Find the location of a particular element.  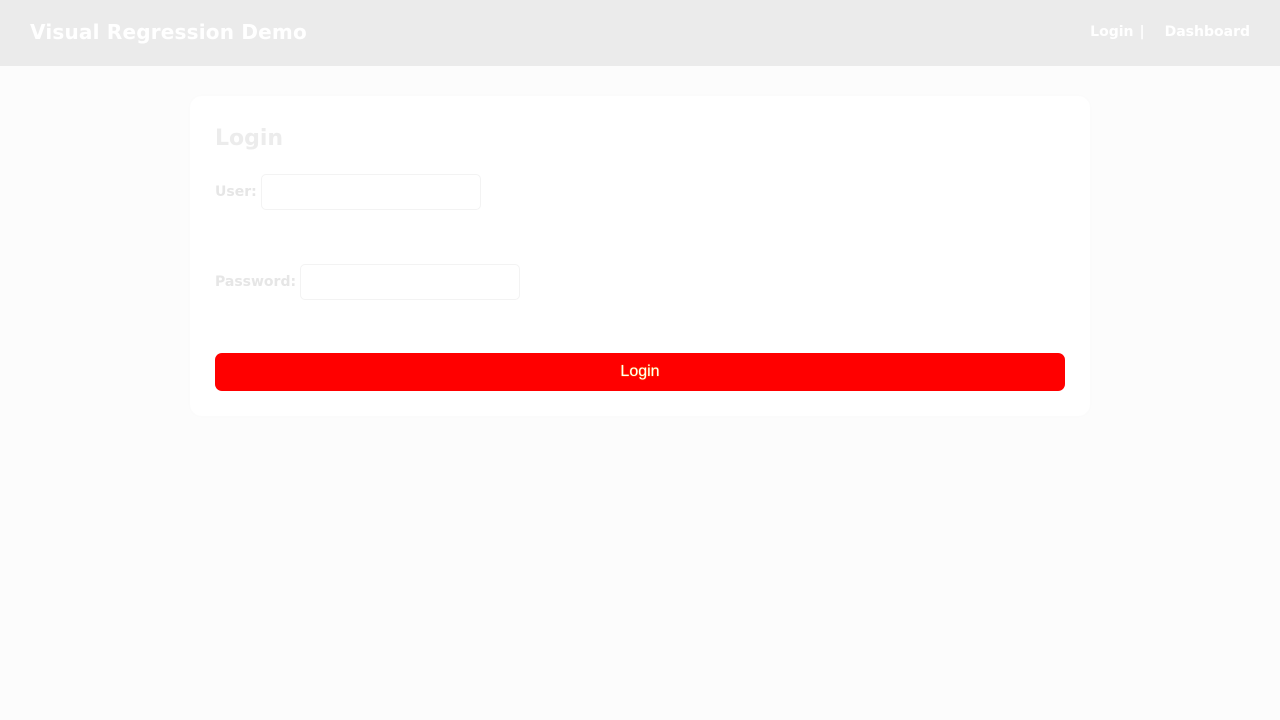

nav-dashboard-link: Dashboard is located at coordinates (1207, 32).